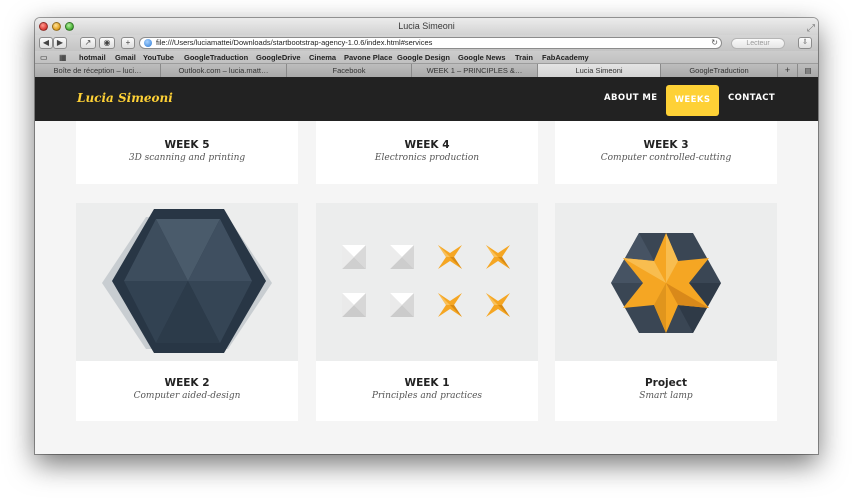 This screenshot has width=854, height=503. What do you see at coordinates (758, 43) in the screenshot?
I see `reader-button: Lecteur` at bounding box center [758, 43].